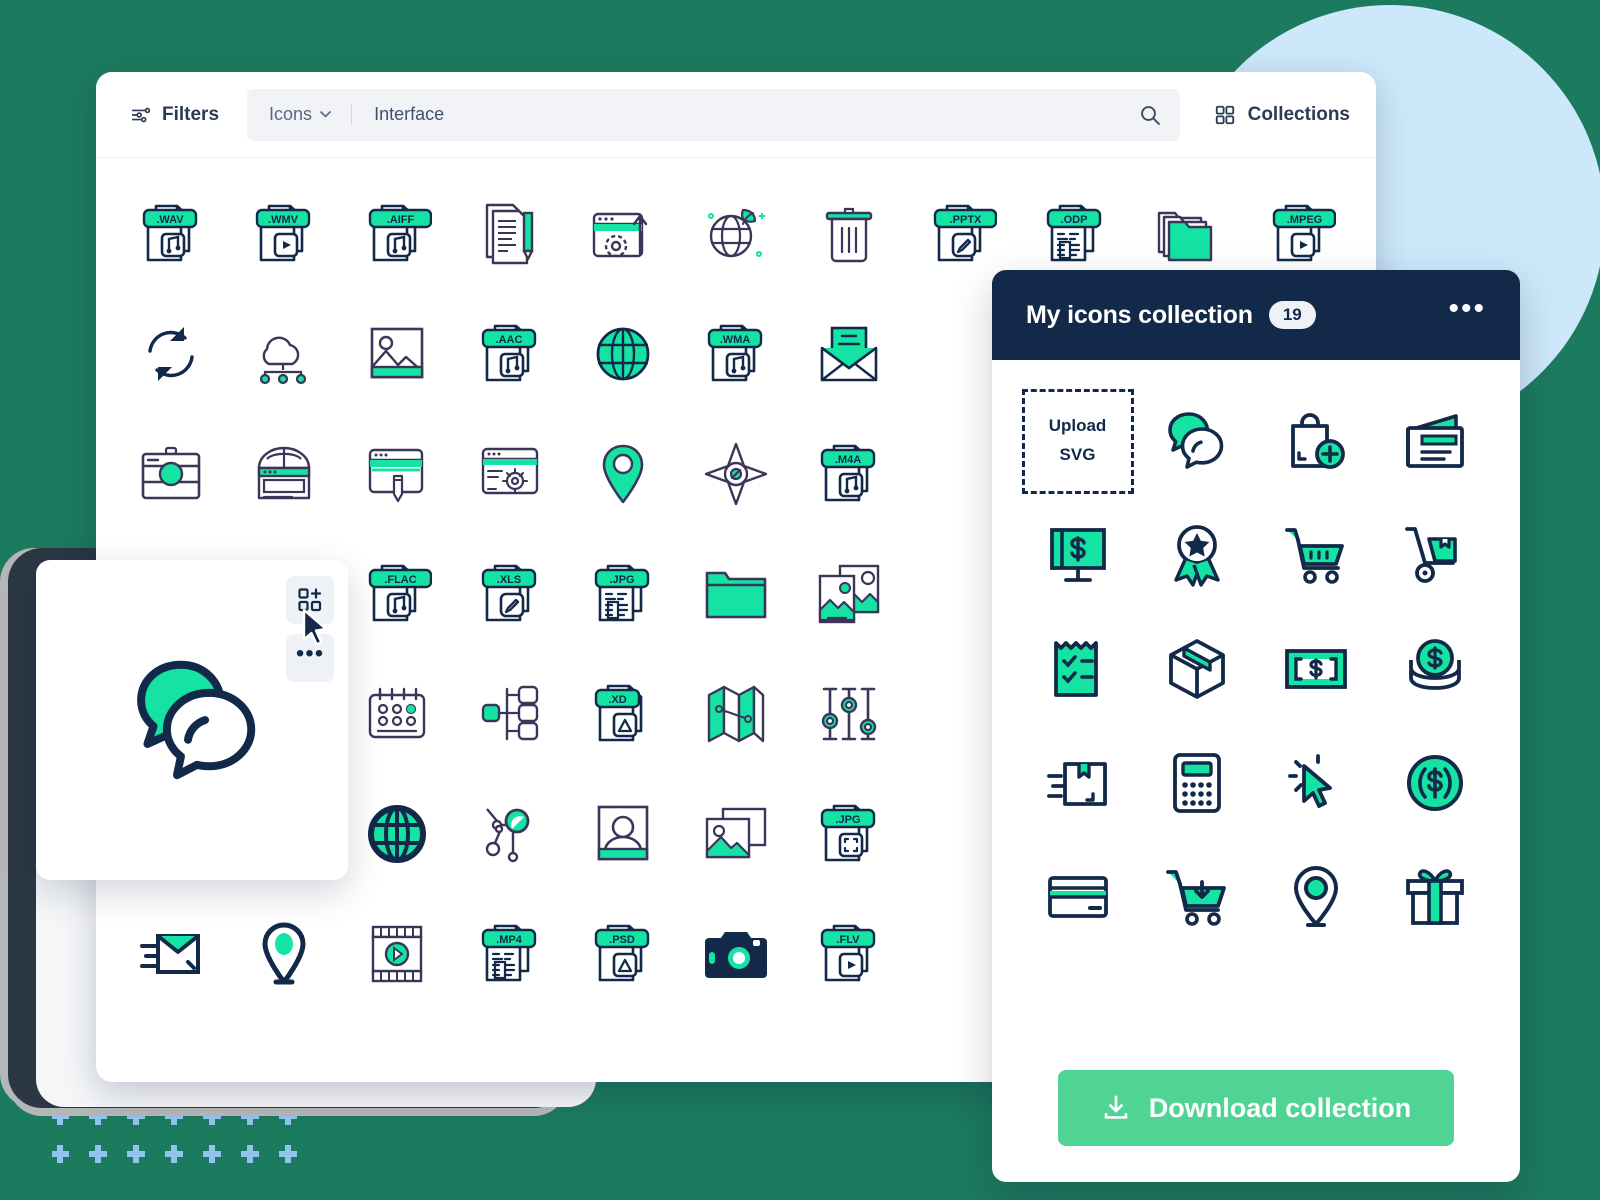 This screenshot has height=1200, width=1600. What do you see at coordinates (170, 354) in the screenshot?
I see `sync-icon` at bounding box center [170, 354].